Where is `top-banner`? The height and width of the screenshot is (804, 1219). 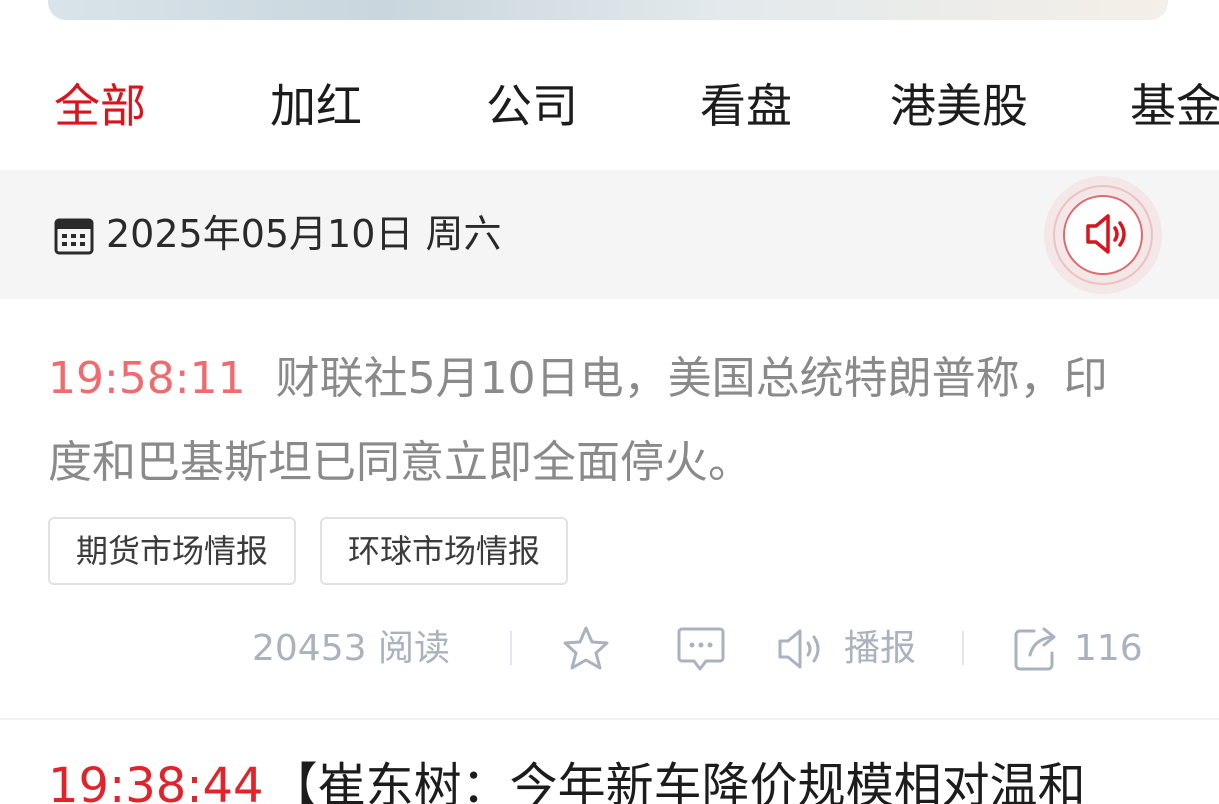 top-banner is located at coordinates (608, 10).